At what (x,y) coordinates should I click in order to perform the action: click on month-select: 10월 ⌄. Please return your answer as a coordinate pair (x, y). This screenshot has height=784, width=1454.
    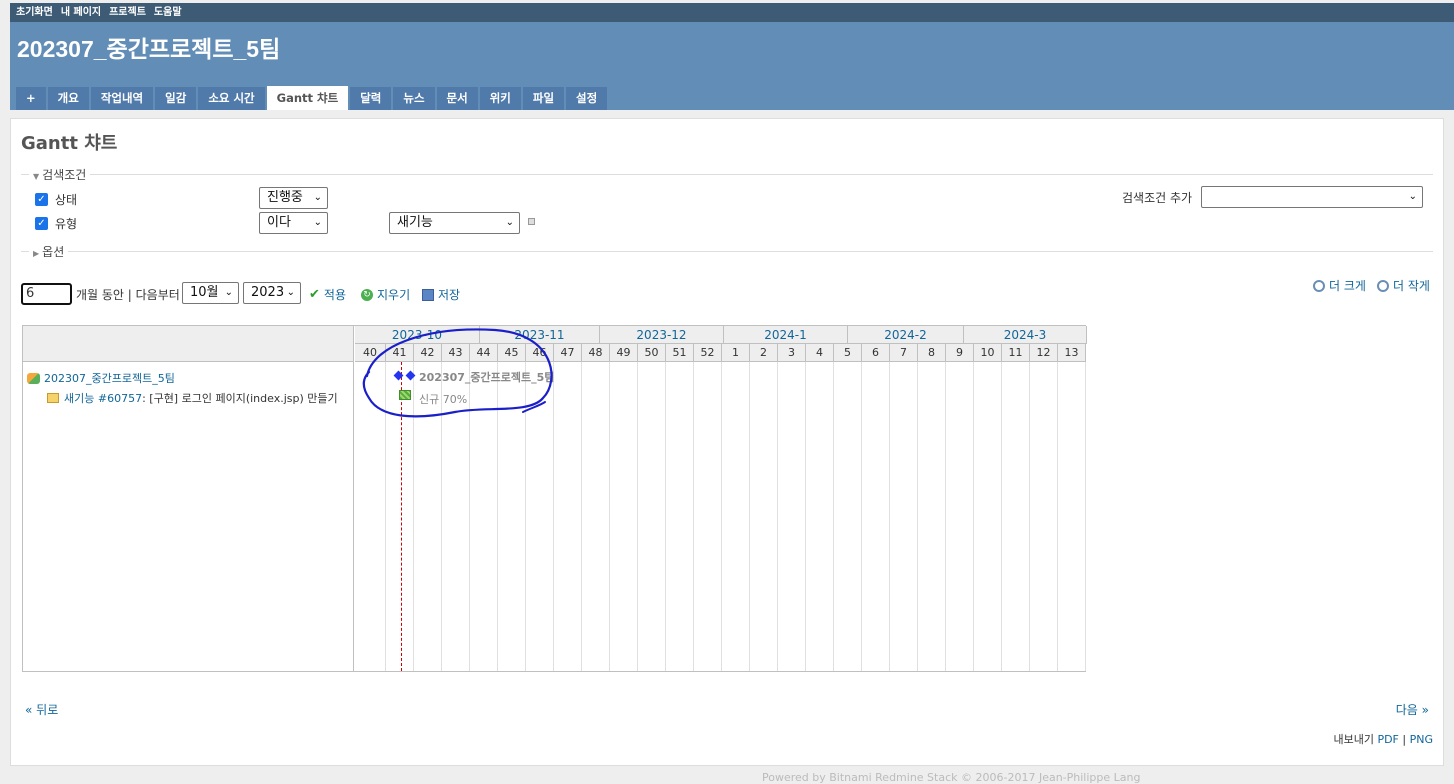
    Looking at the image, I should click on (210, 293).